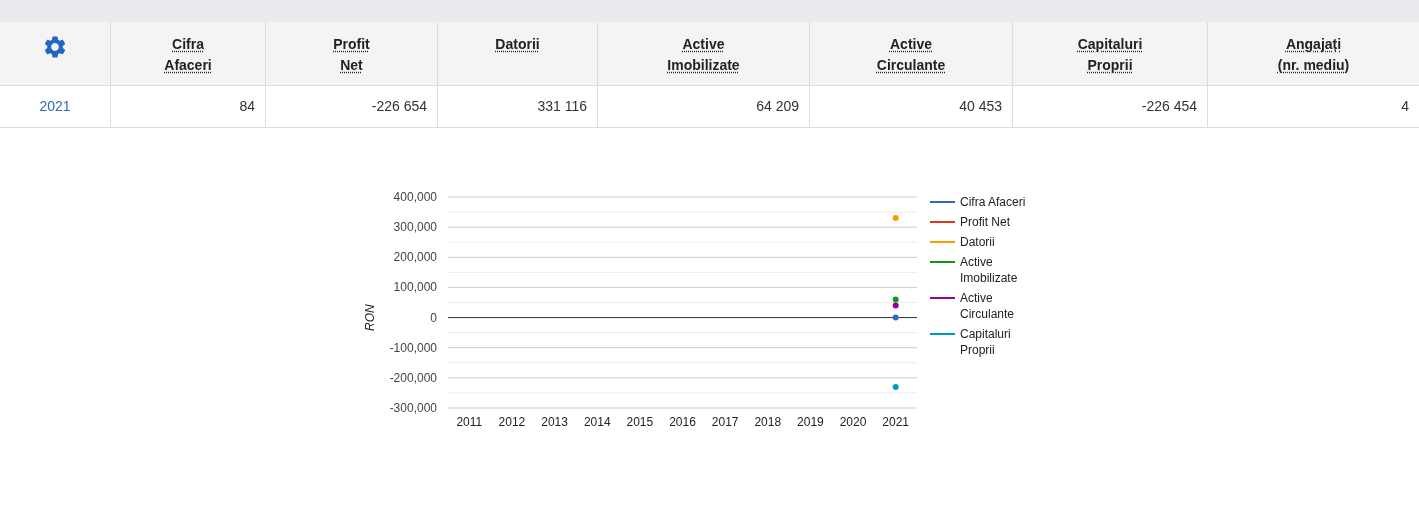  Describe the element at coordinates (896, 422) in the screenshot. I see `x-tick-label: 2021` at that location.